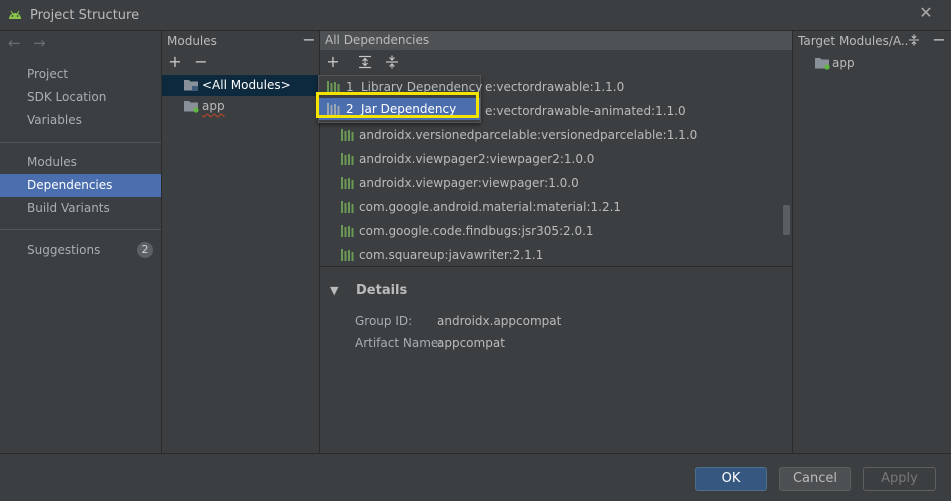 Image resolution: width=951 pixels, height=501 pixels. I want to click on module-item-all-modules: <All Modules>, so click(240, 85).